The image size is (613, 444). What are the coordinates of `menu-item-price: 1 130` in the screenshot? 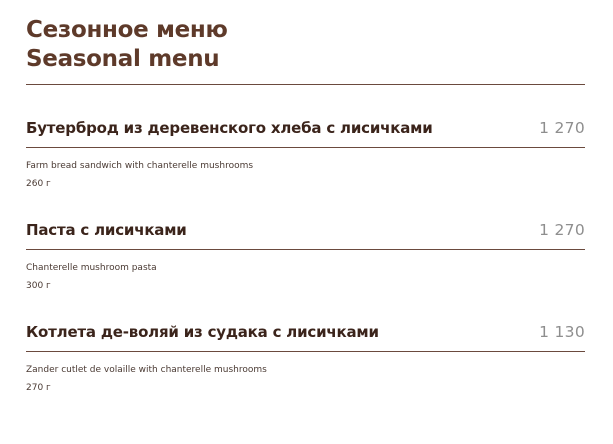 It's located at (562, 332).